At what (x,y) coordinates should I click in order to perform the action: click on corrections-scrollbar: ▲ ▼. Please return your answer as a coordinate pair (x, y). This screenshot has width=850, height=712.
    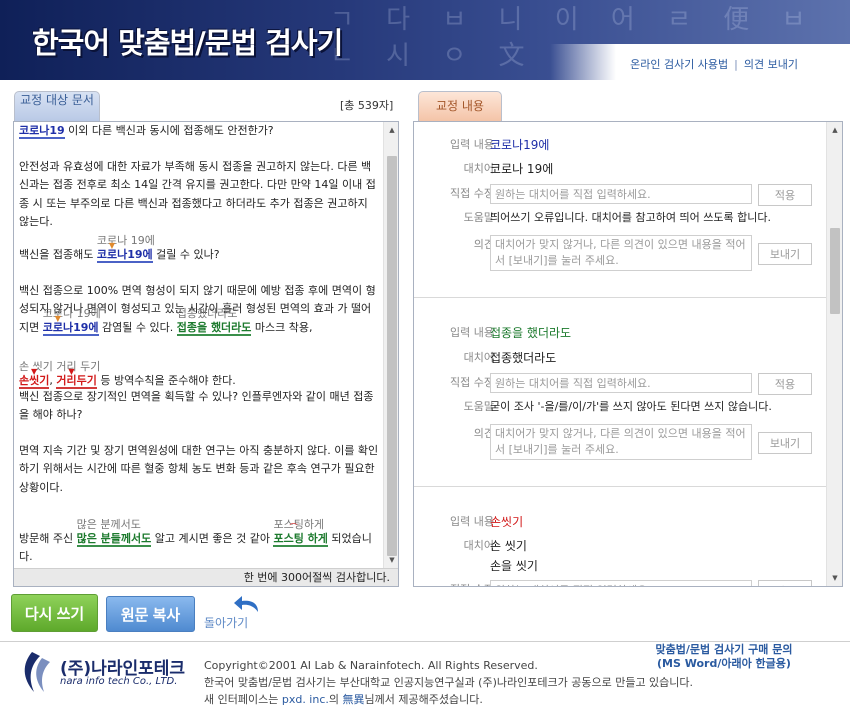
    Looking at the image, I should click on (834, 354).